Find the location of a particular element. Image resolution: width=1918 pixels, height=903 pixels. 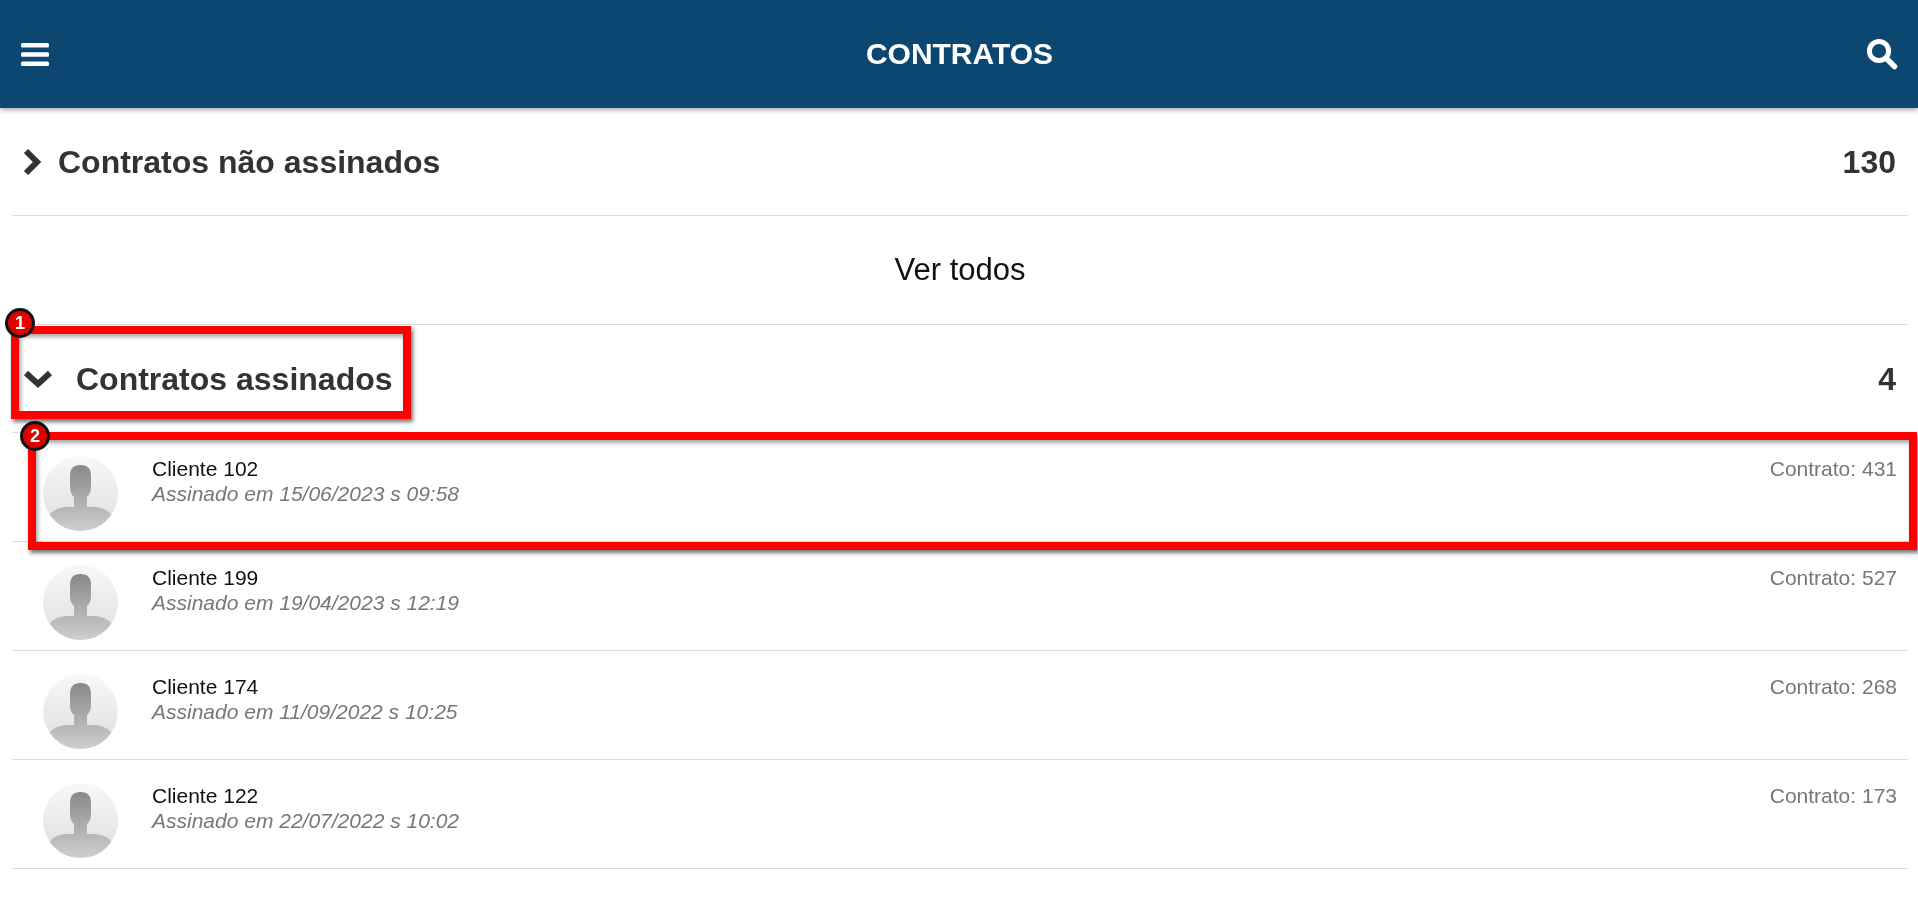

section-count: 4 is located at coordinates (1887, 378).